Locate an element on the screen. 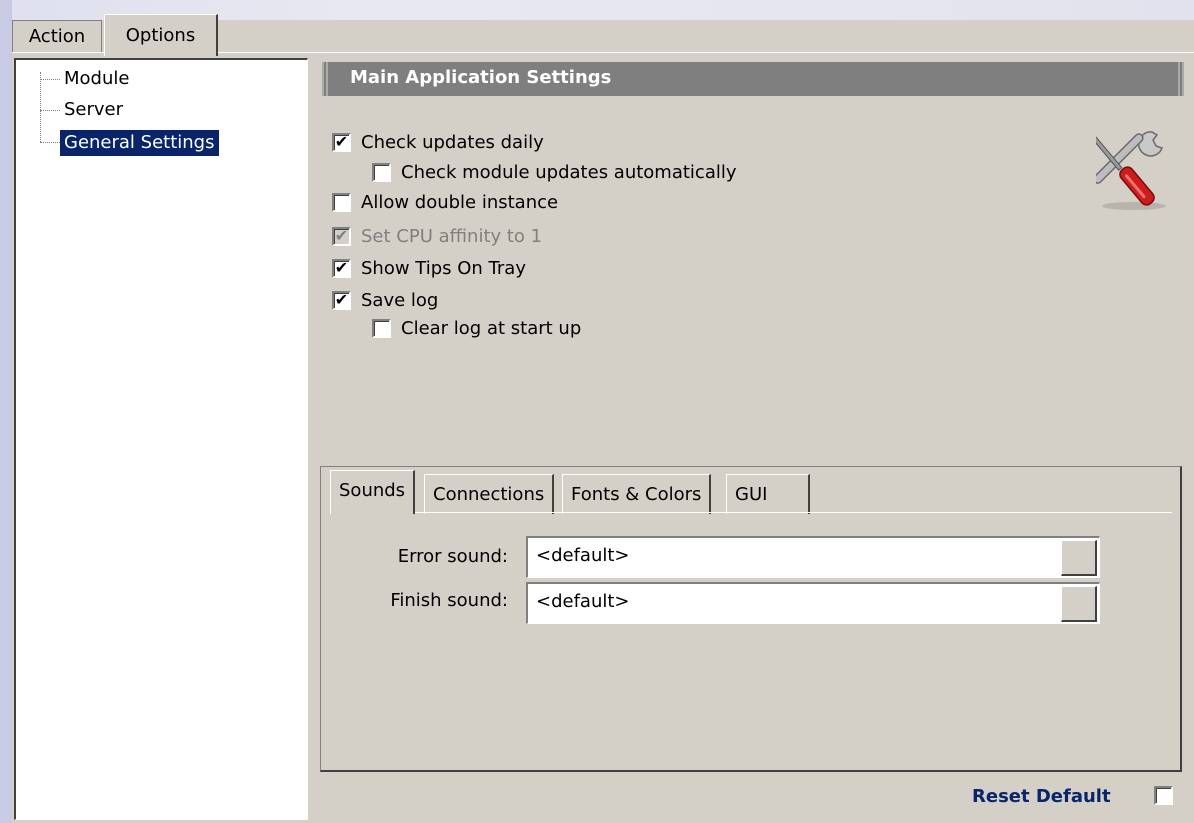 This screenshot has width=1194, height=823. tab-action: Action is located at coordinates (57, 36).